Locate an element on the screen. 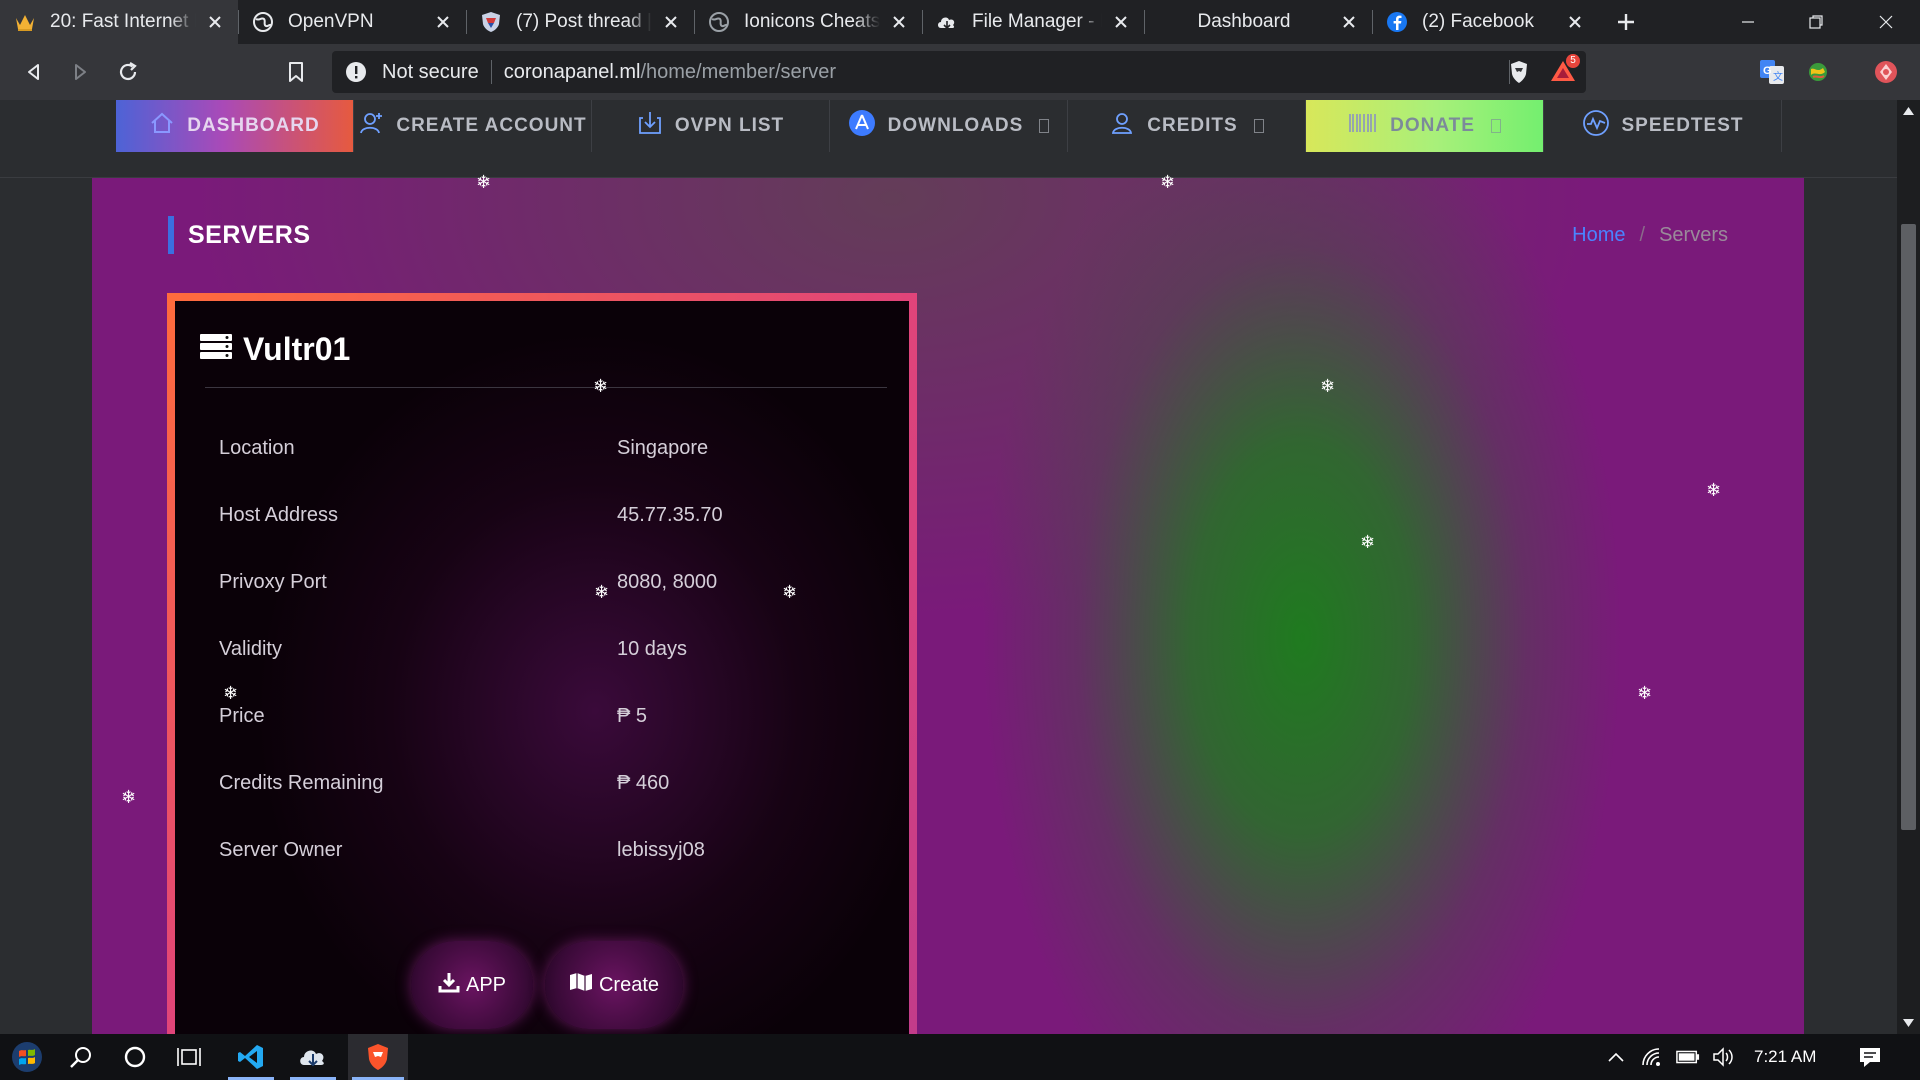  nav-label: DOWNLOADS is located at coordinates (955, 125).